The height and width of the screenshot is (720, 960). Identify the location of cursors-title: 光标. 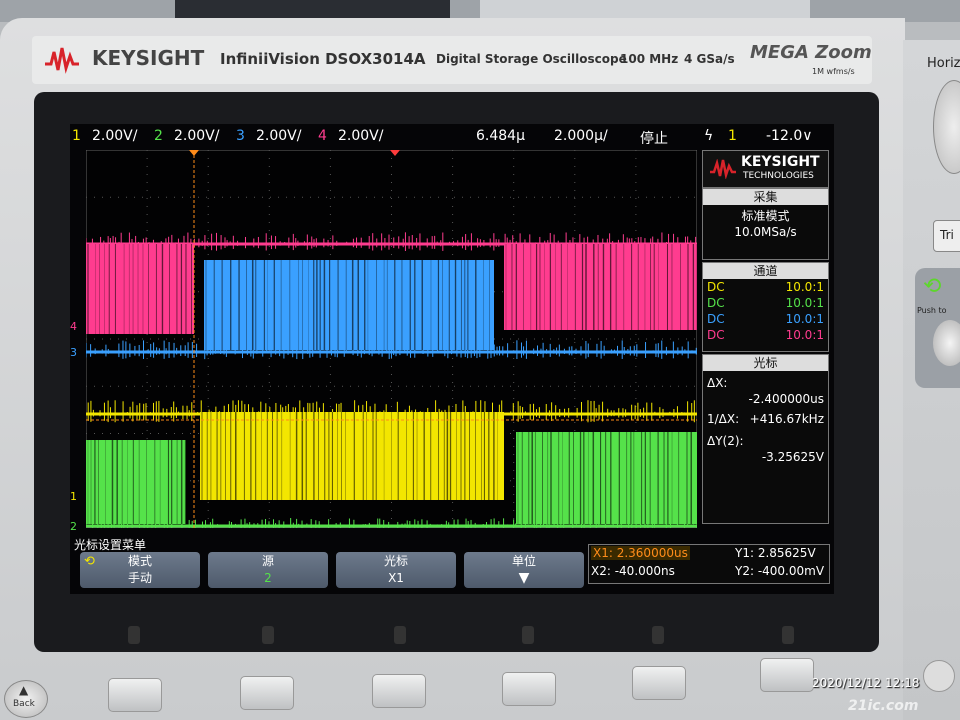
(765, 363).